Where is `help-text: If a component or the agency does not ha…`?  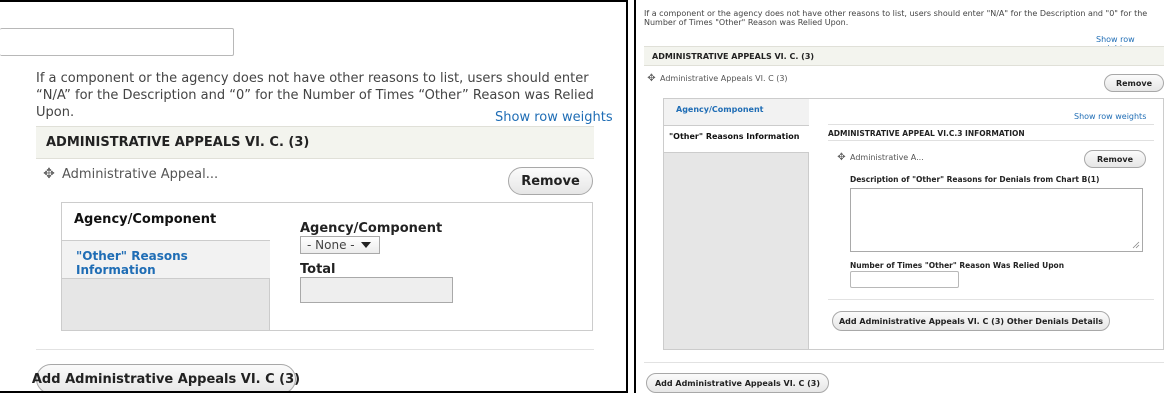
help-text: If a component or the agency does not ha… is located at coordinates (896, 18).